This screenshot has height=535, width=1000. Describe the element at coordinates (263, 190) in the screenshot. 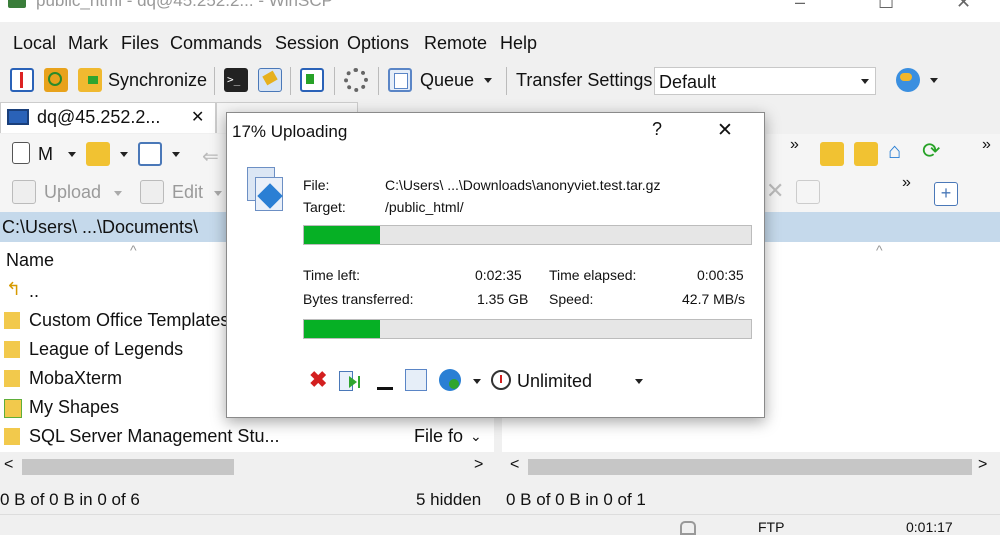

I see `upload-files-icon` at that location.